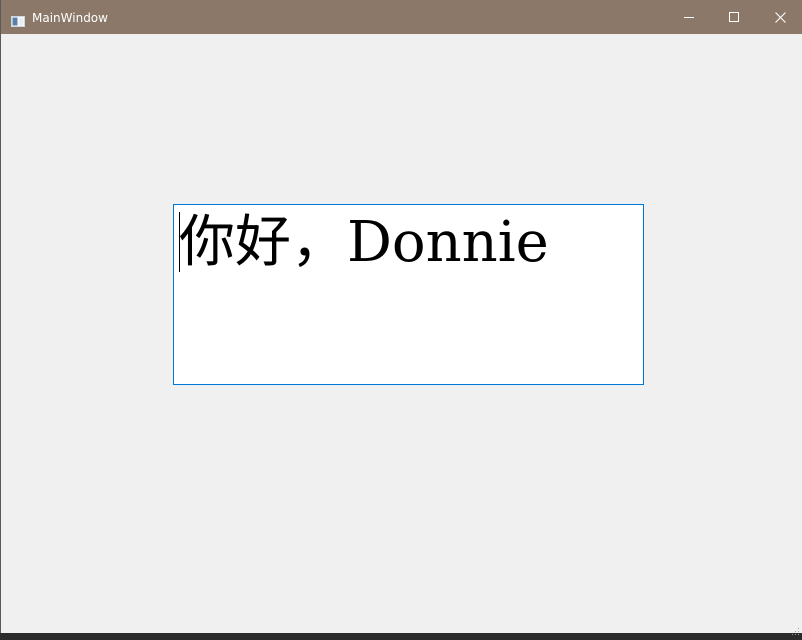  I want to click on maximize-button, so click(734, 17).